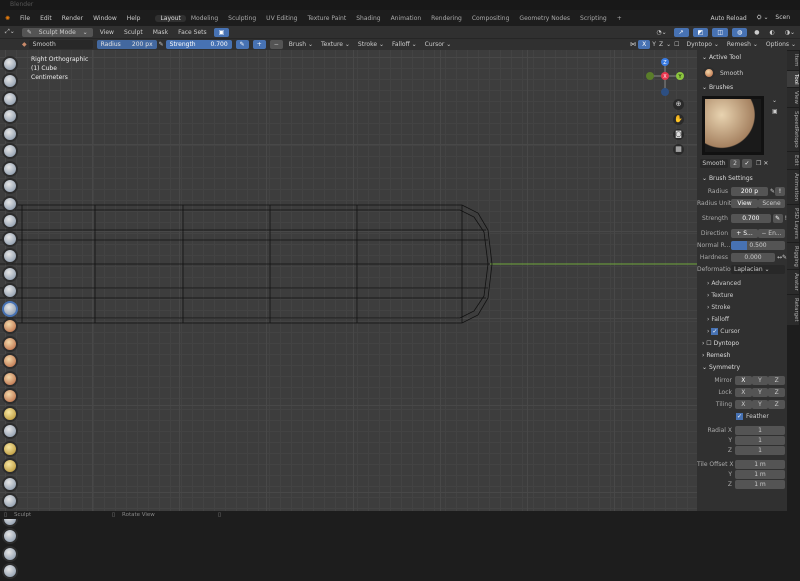  I want to click on sculpt-tool-13-icon, so click(10, 273).